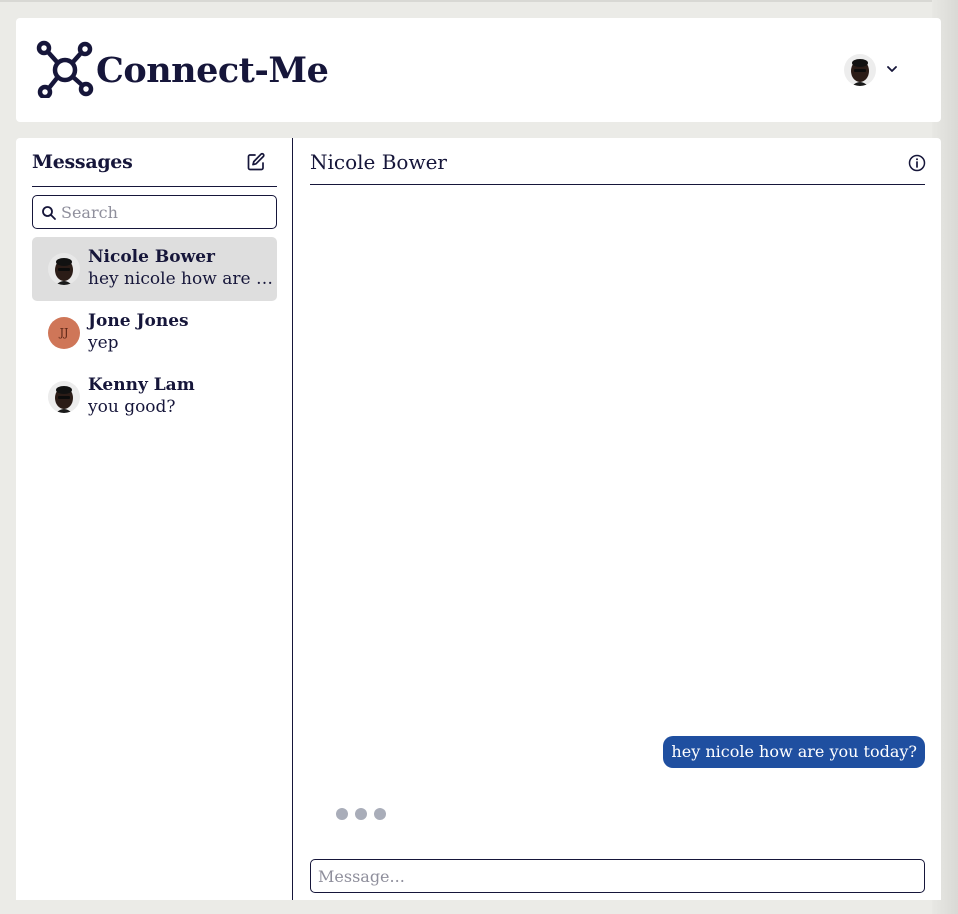 The width and height of the screenshot is (958, 914). What do you see at coordinates (212, 71) in the screenshot?
I see `brand-name: Connect-Me` at bounding box center [212, 71].